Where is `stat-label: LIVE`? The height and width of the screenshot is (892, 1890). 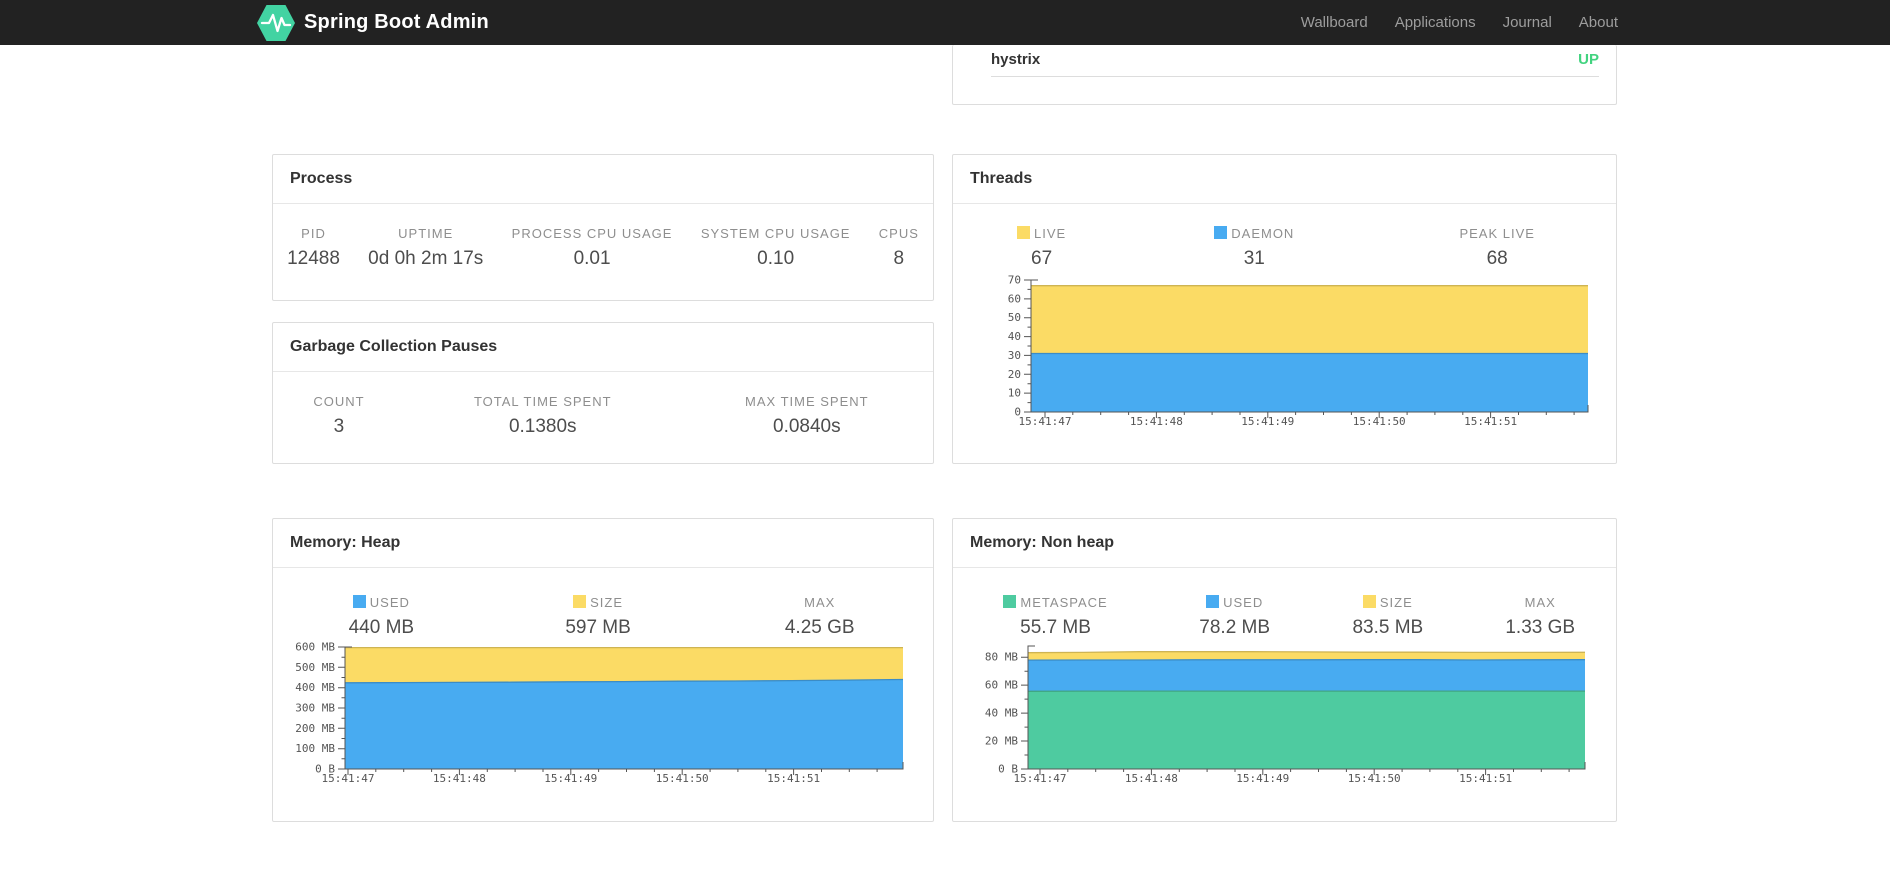 stat-label: LIVE is located at coordinates (1041, 233).